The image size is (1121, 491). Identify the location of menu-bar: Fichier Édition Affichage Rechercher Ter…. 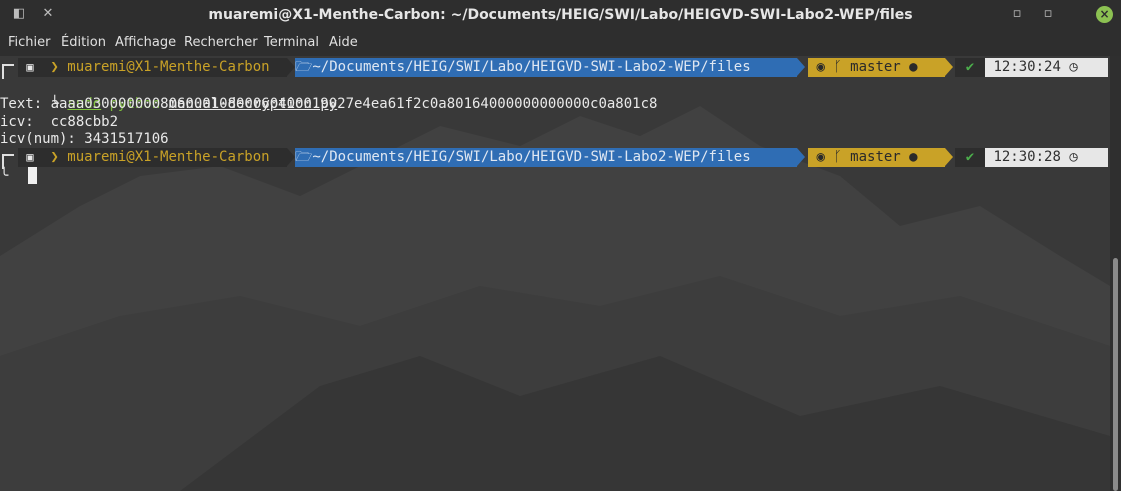
(560, 43).